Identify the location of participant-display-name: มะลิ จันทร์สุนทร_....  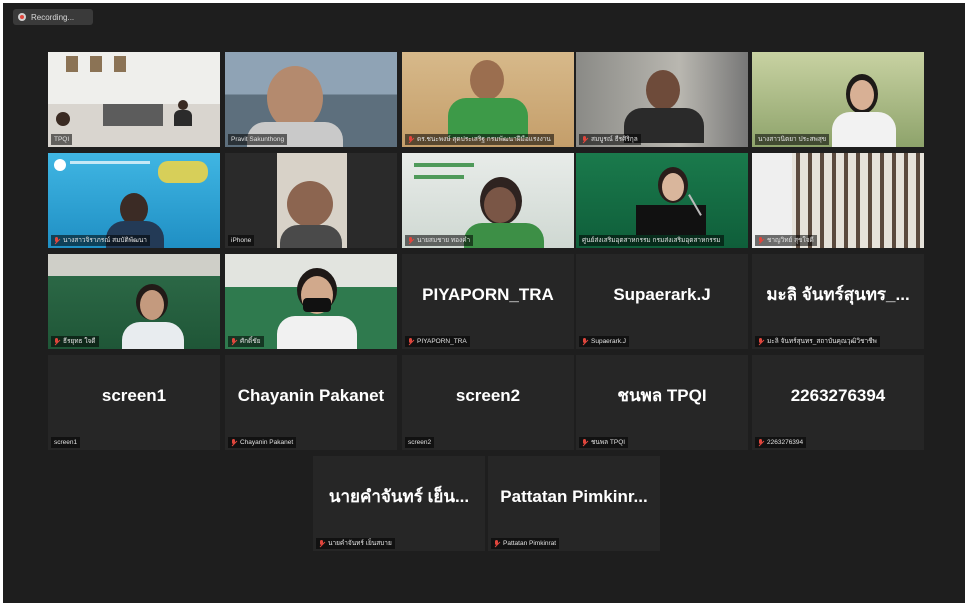
(838, 294).